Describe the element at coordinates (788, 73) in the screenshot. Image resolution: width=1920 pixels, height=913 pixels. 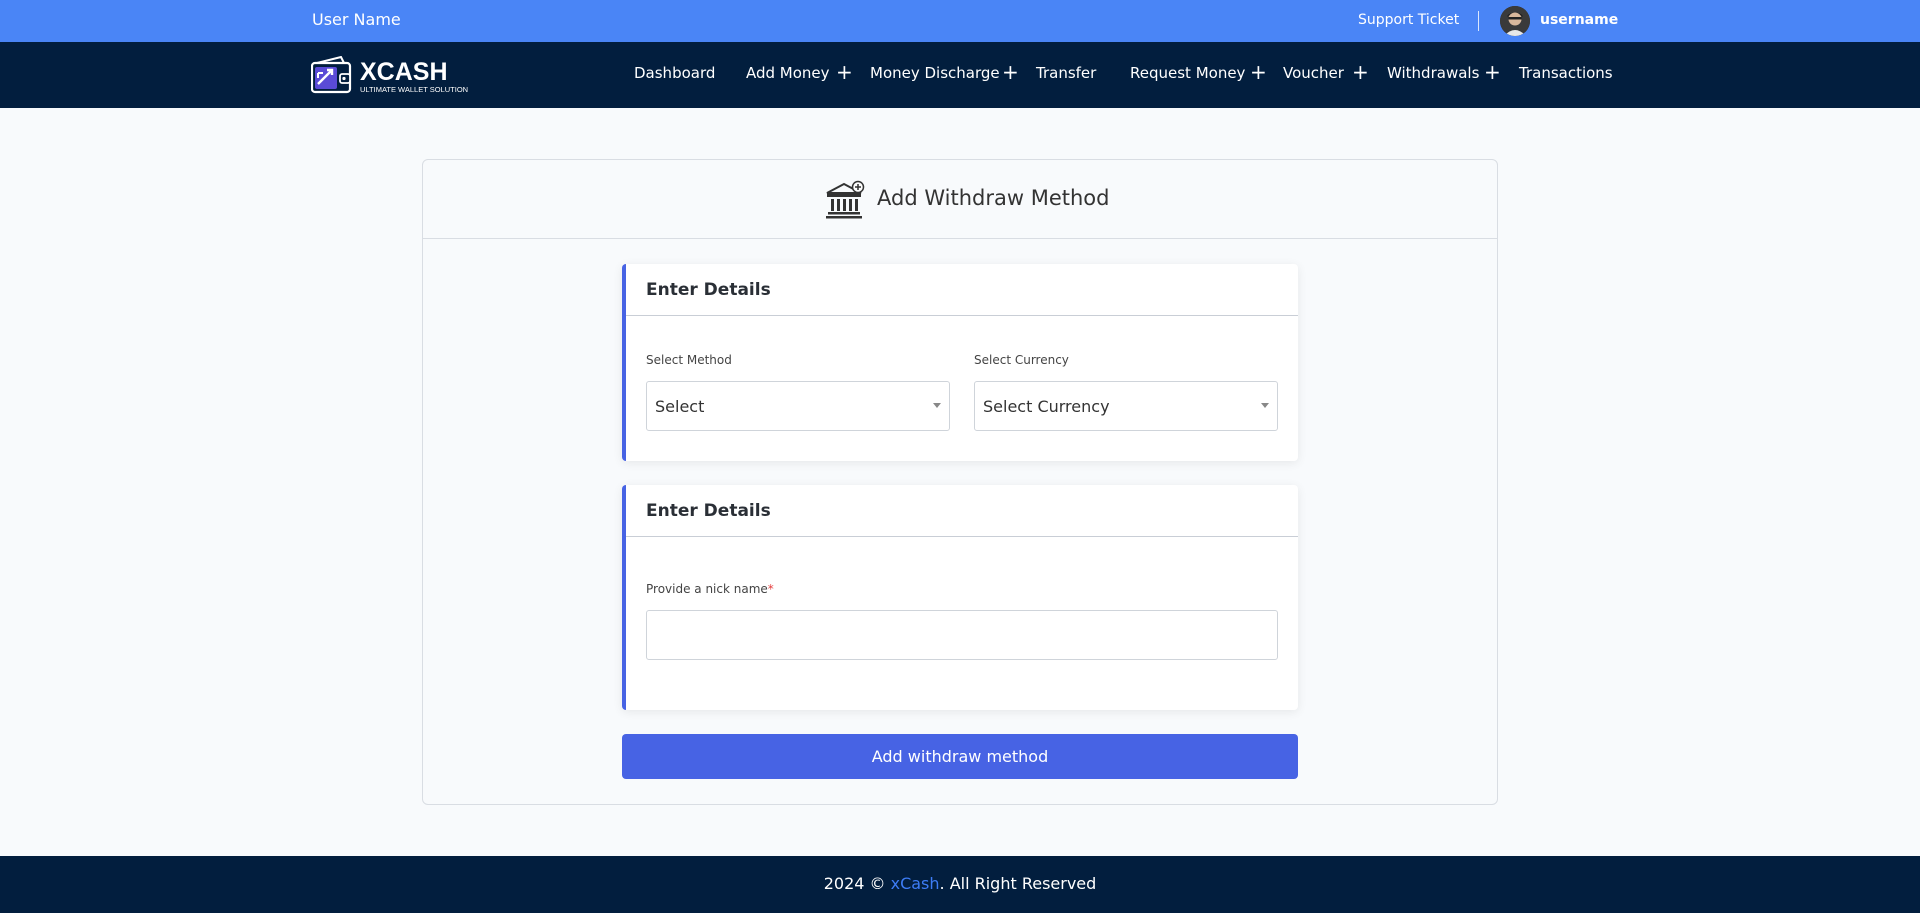
I see `nav-item-add-money: Add Money` at that location.